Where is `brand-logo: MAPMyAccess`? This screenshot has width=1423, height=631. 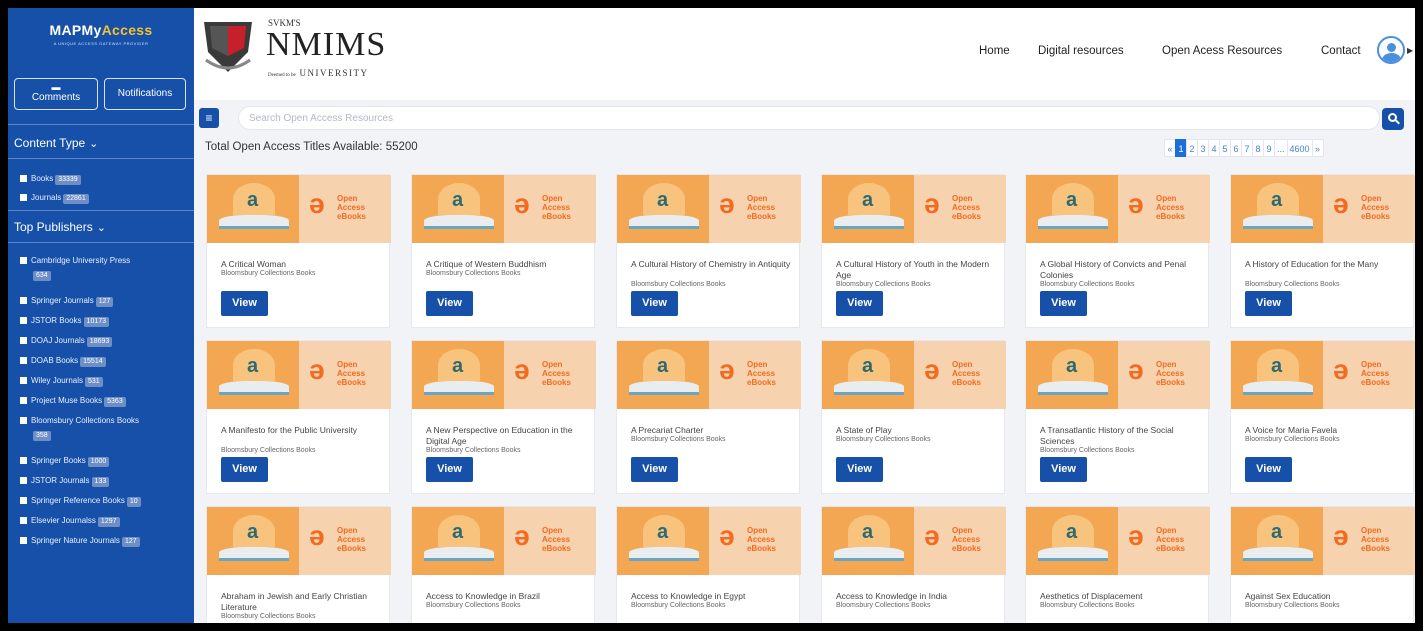
brand-logo: MAPMyAccess is located at coordinates (101, 30).